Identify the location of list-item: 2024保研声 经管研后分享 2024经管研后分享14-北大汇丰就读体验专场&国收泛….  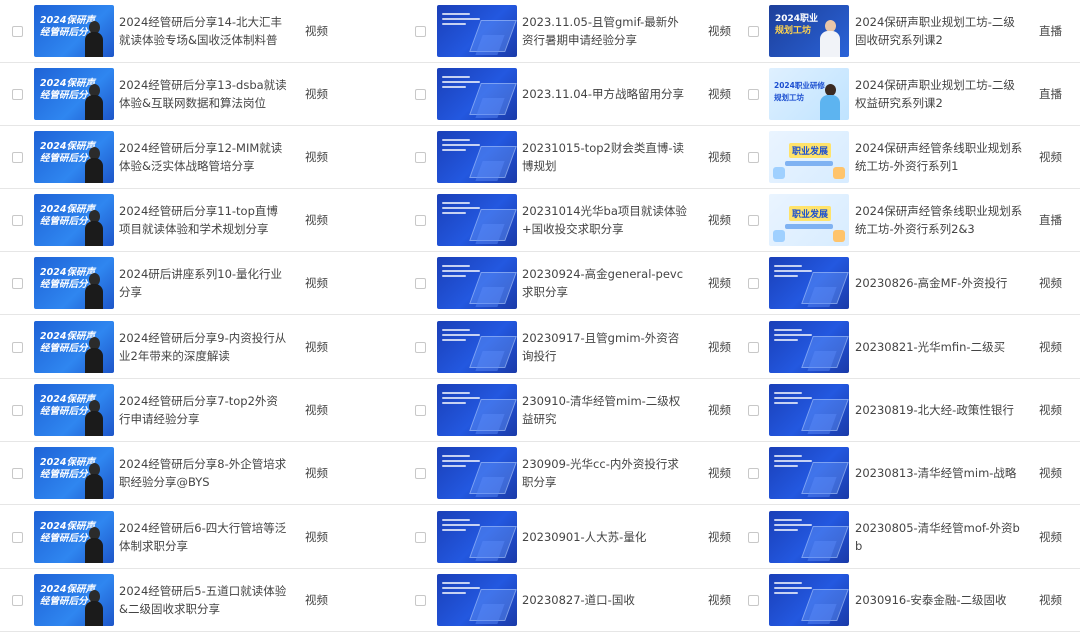
(190, 31).